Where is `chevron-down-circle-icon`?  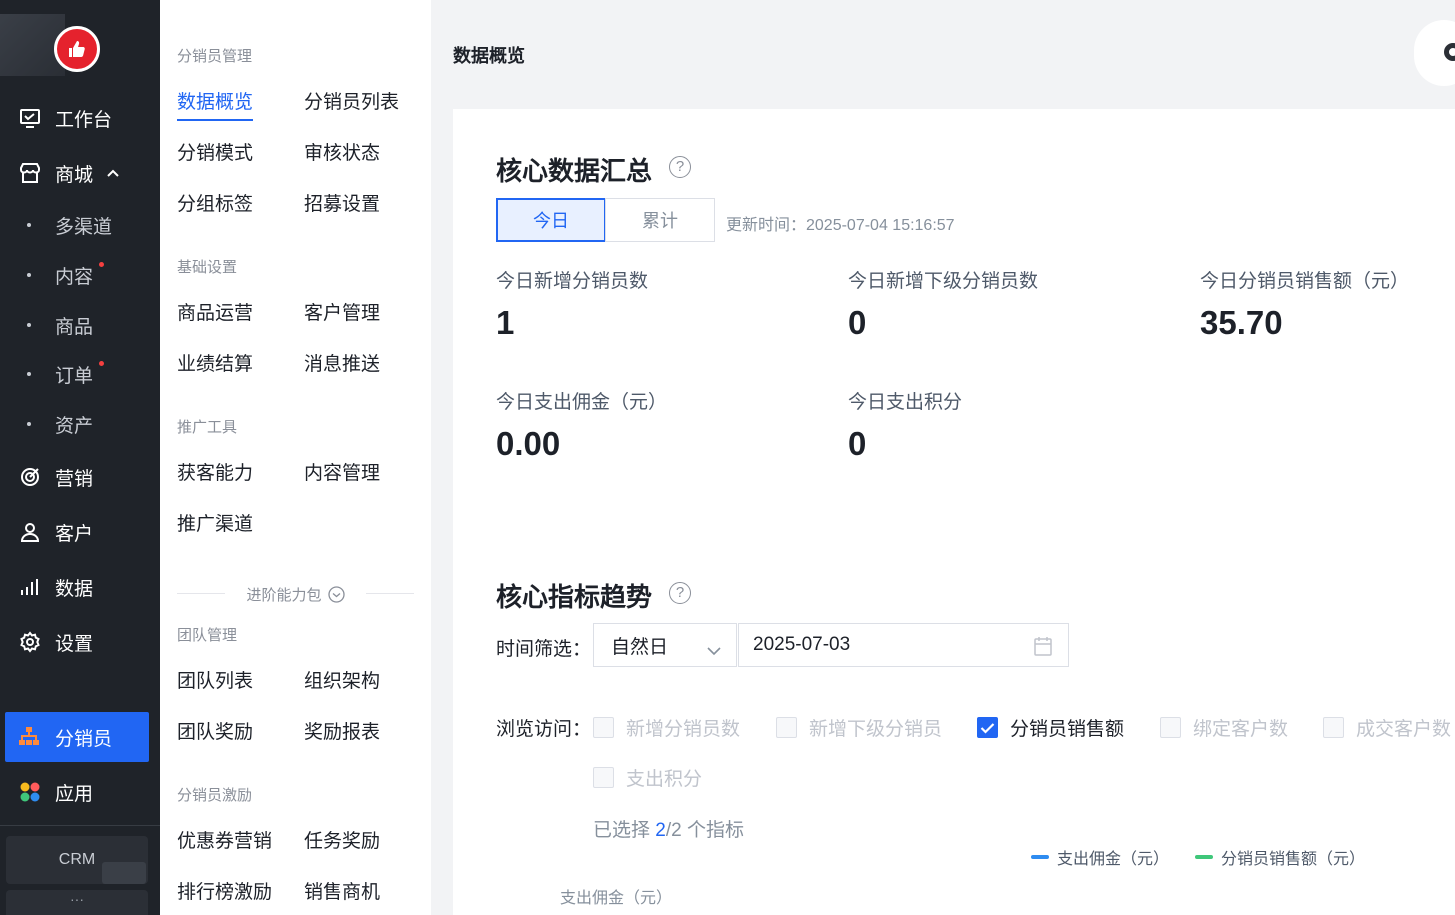 chevron-down-circle-icon is located at coordinates (336, 594).